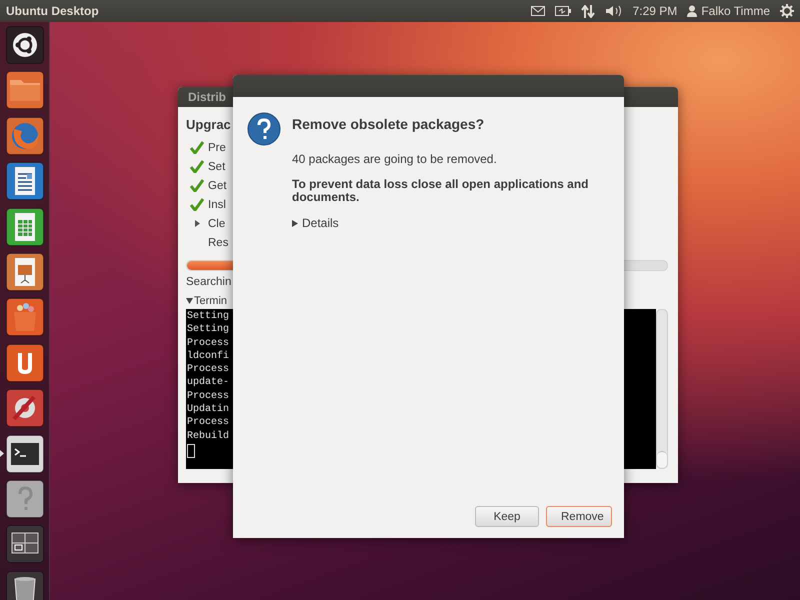 This screenshot has height=600, width=800. I want to click on terminal-icon, so click(25, 453).